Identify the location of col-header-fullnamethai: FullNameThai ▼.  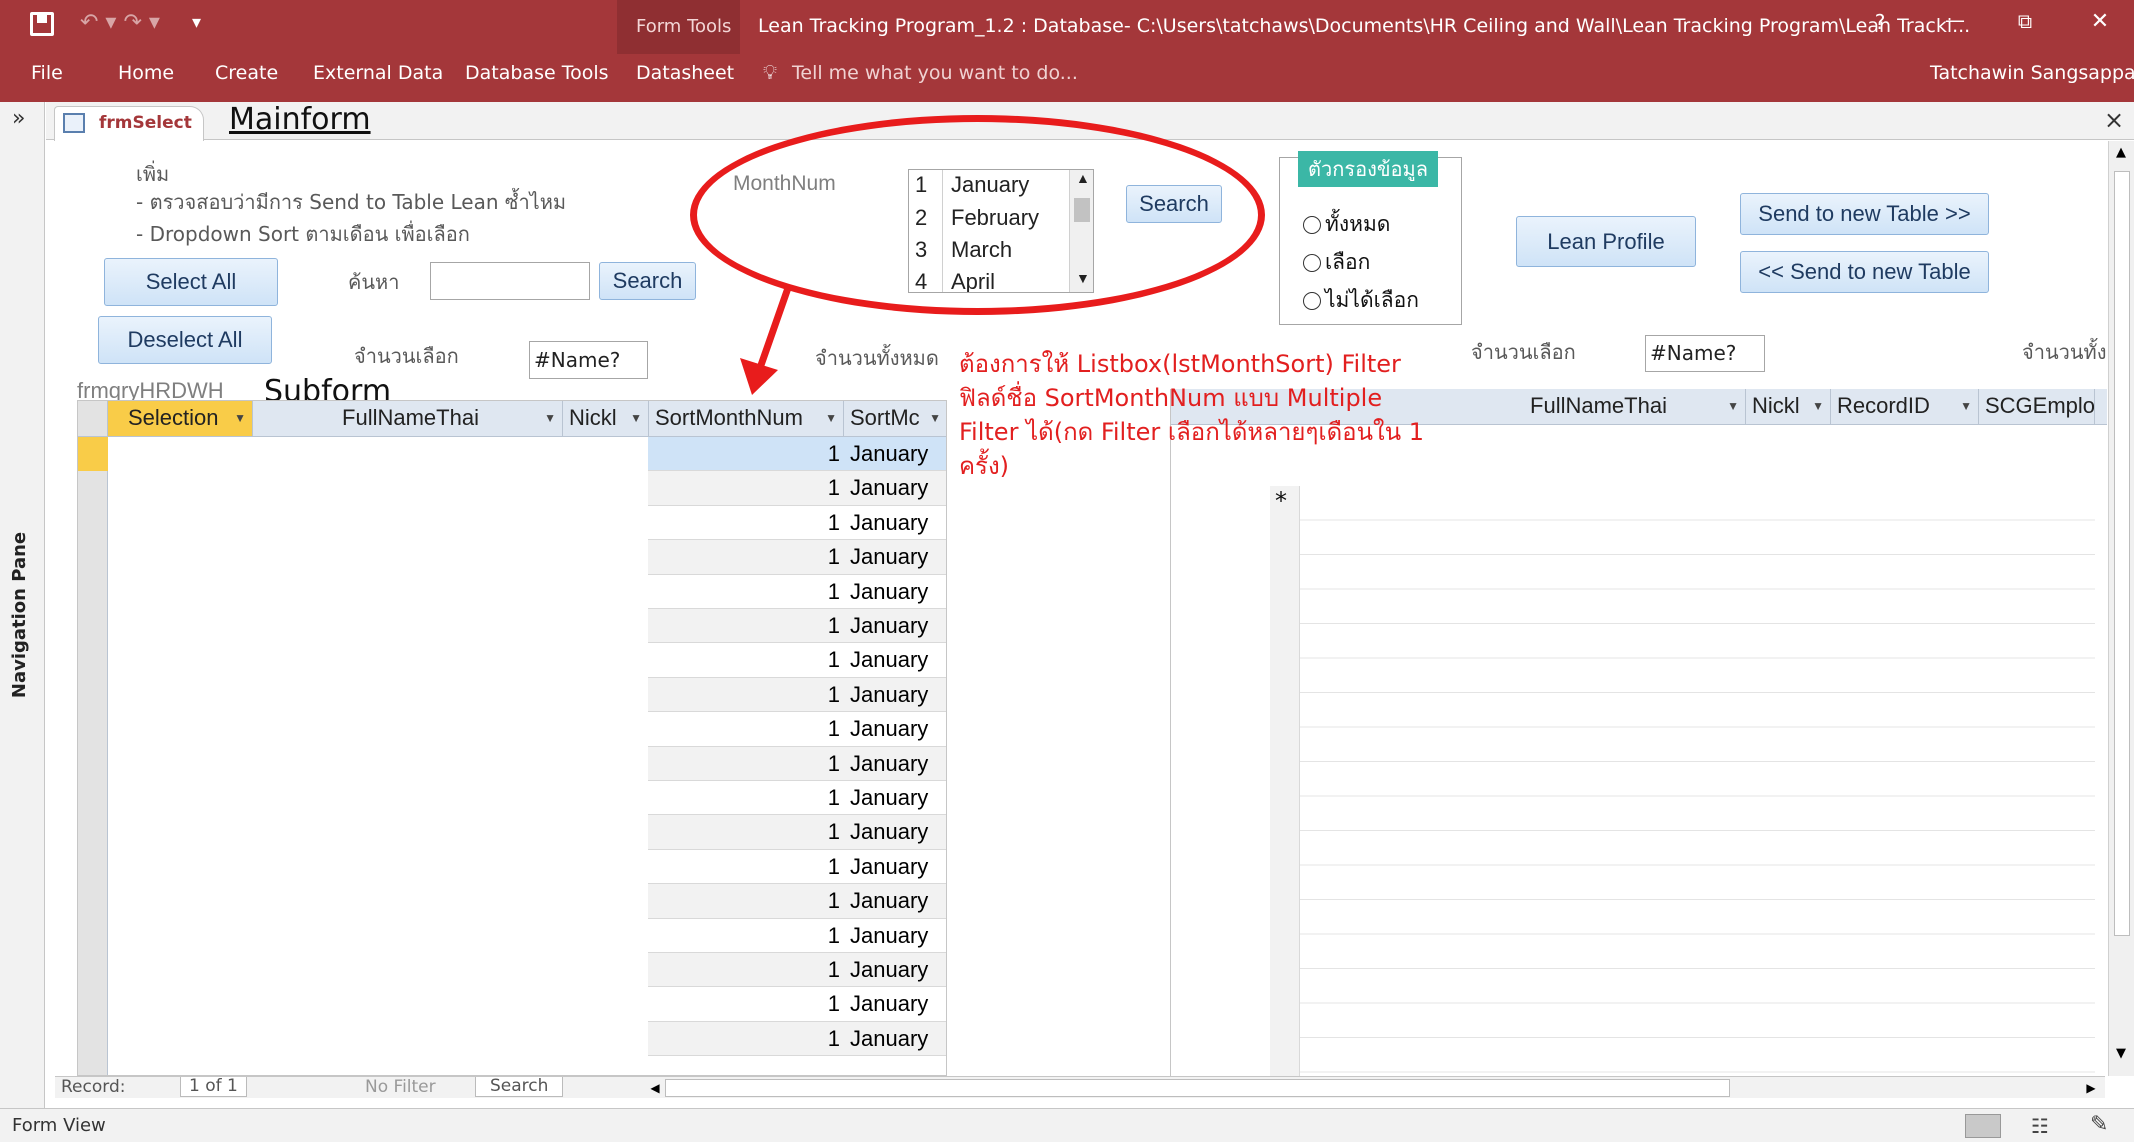
(408, 419).